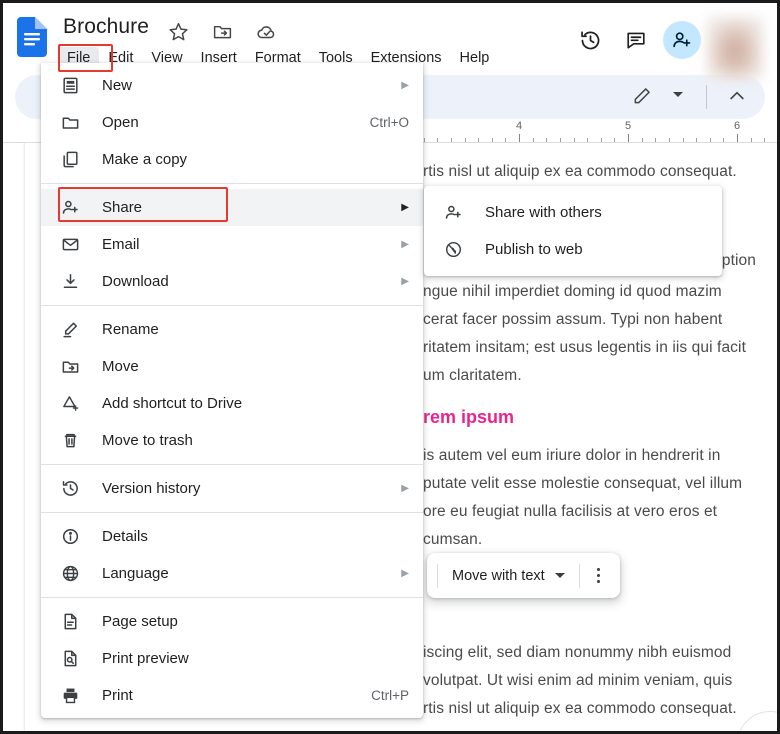 Image resolution: width=780 pixels, height=734 pixels. What do you see at coordinates (179, 32) in the screenshot?
I see `star-icon` at bounding box center [179, 32].